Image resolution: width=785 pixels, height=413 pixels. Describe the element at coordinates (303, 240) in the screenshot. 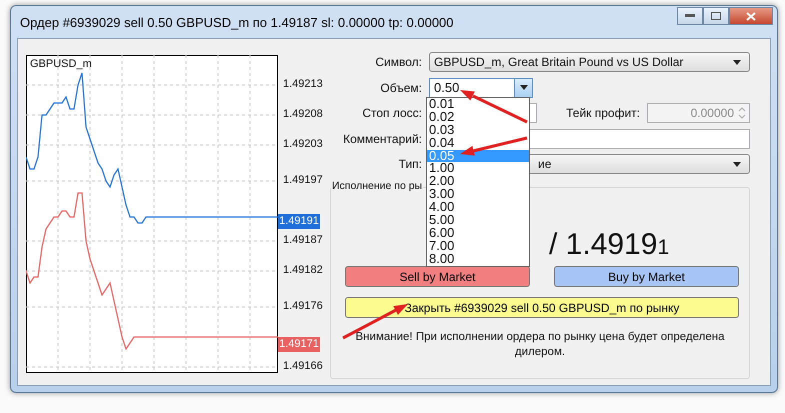

I see `price-label: 1.49187` at that location.